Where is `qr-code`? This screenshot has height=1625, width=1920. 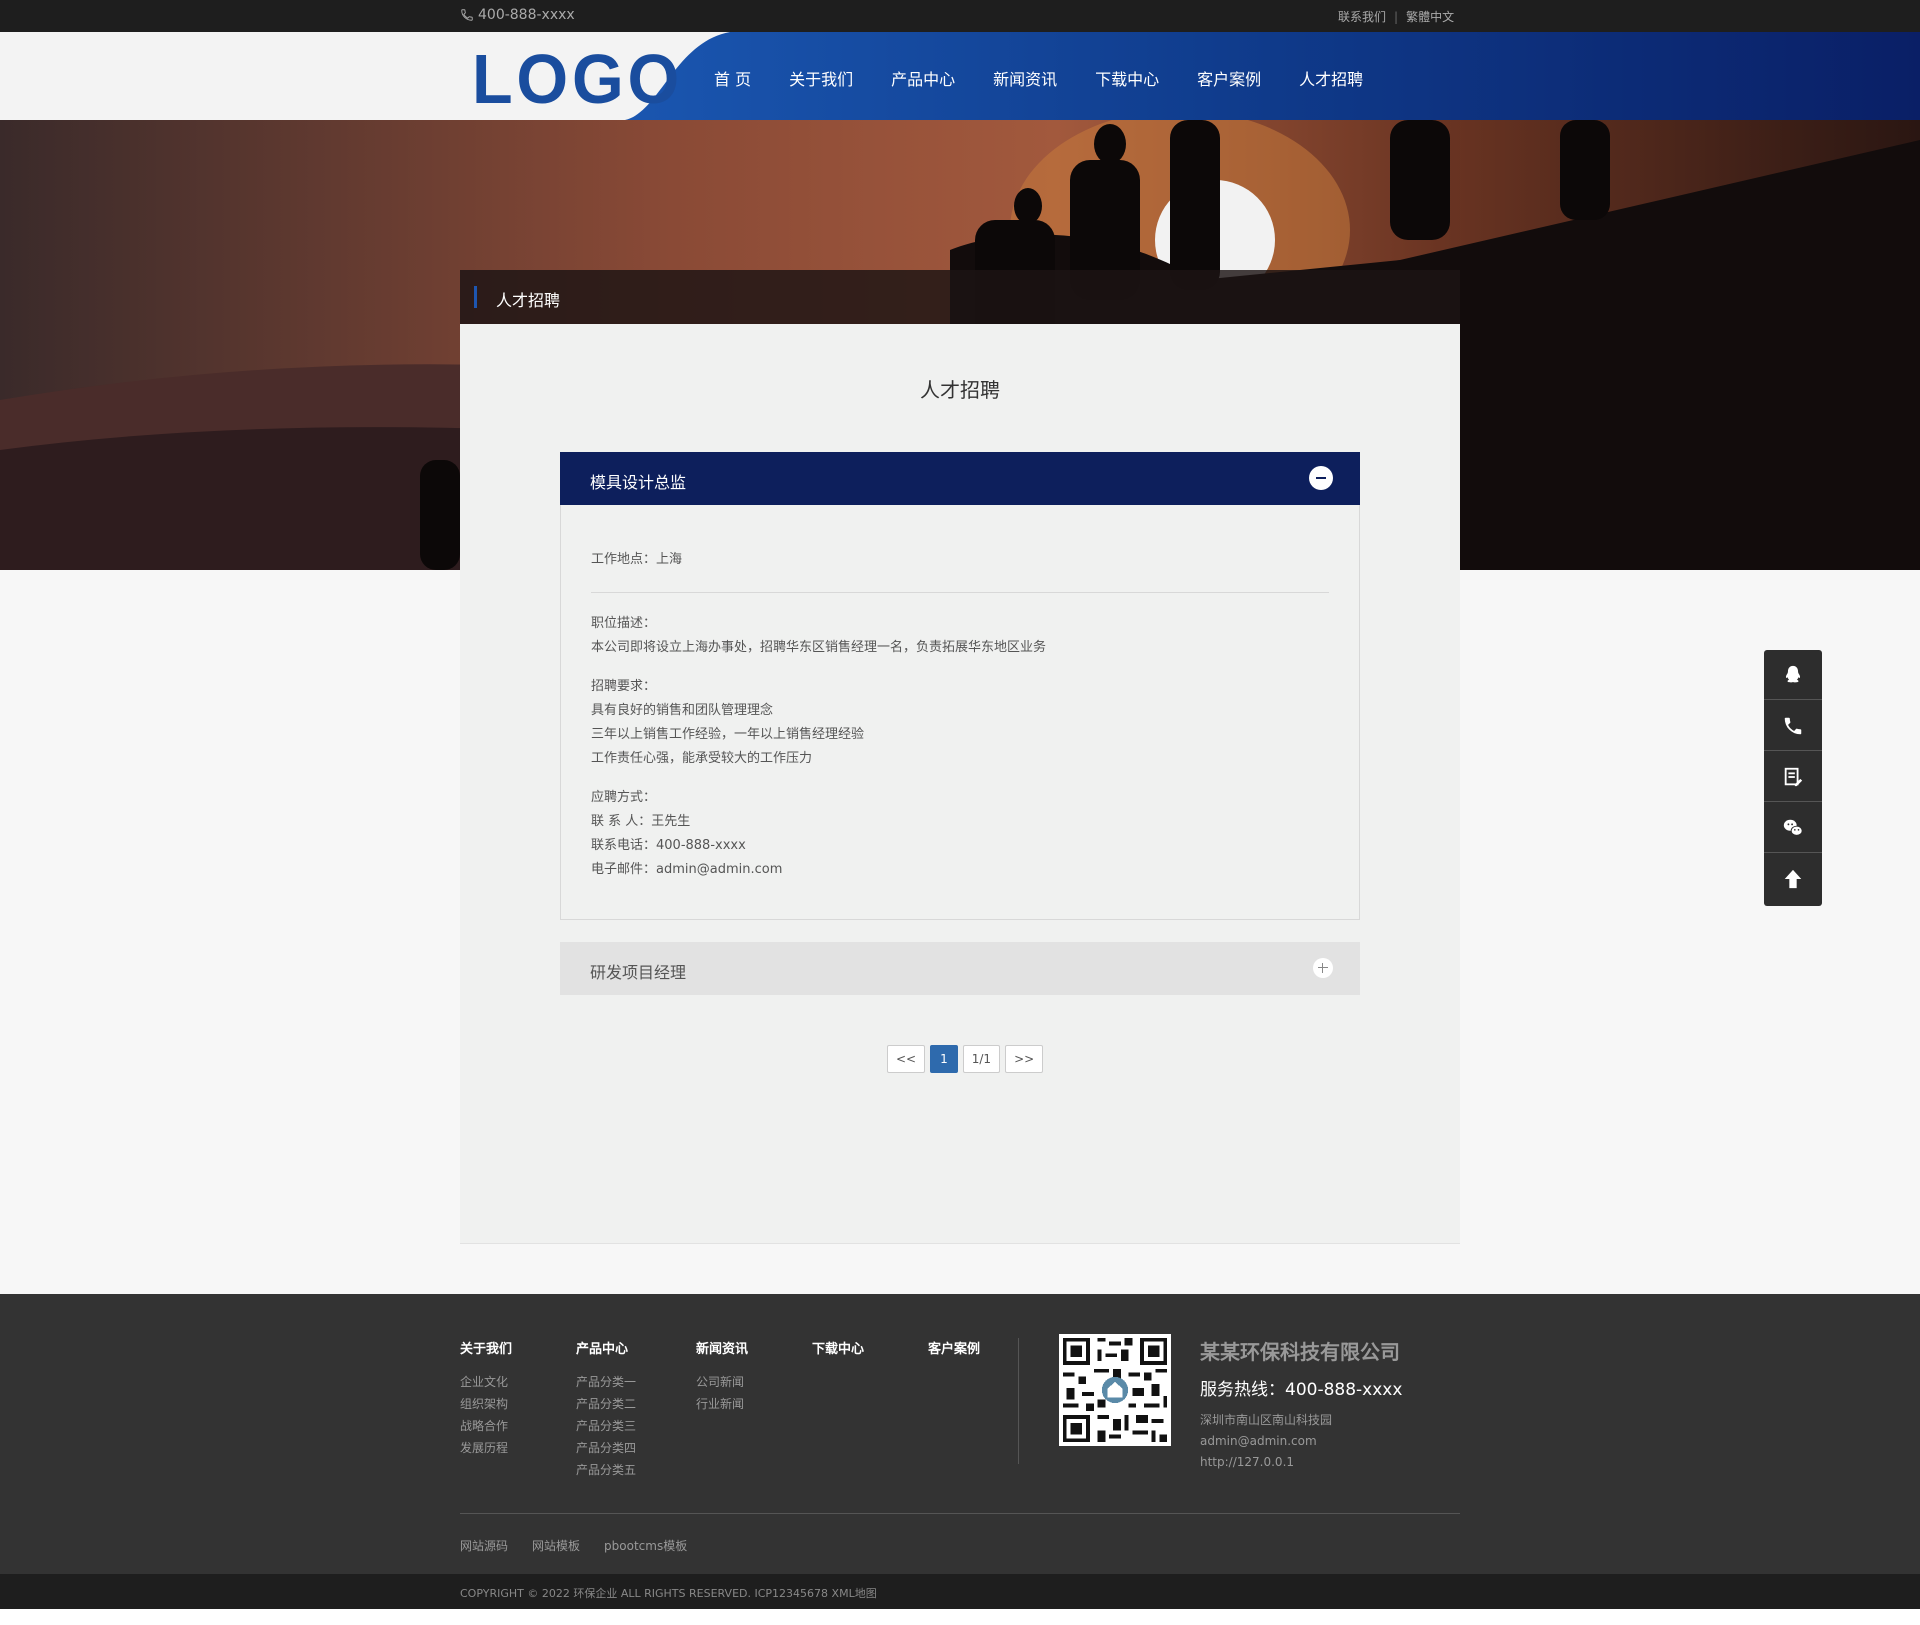 qr-code is located at coordinates (1115, 1390).